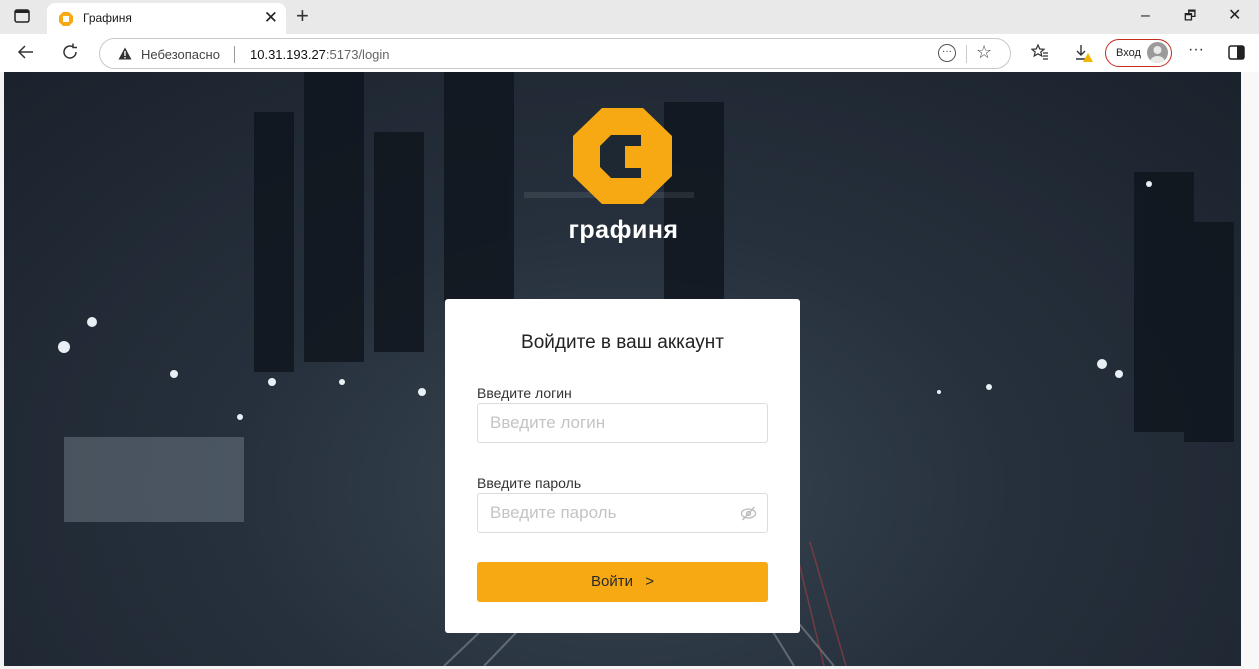 This screenshot has width=1259, height=669. I want to click on login-field, so click(622, 423).